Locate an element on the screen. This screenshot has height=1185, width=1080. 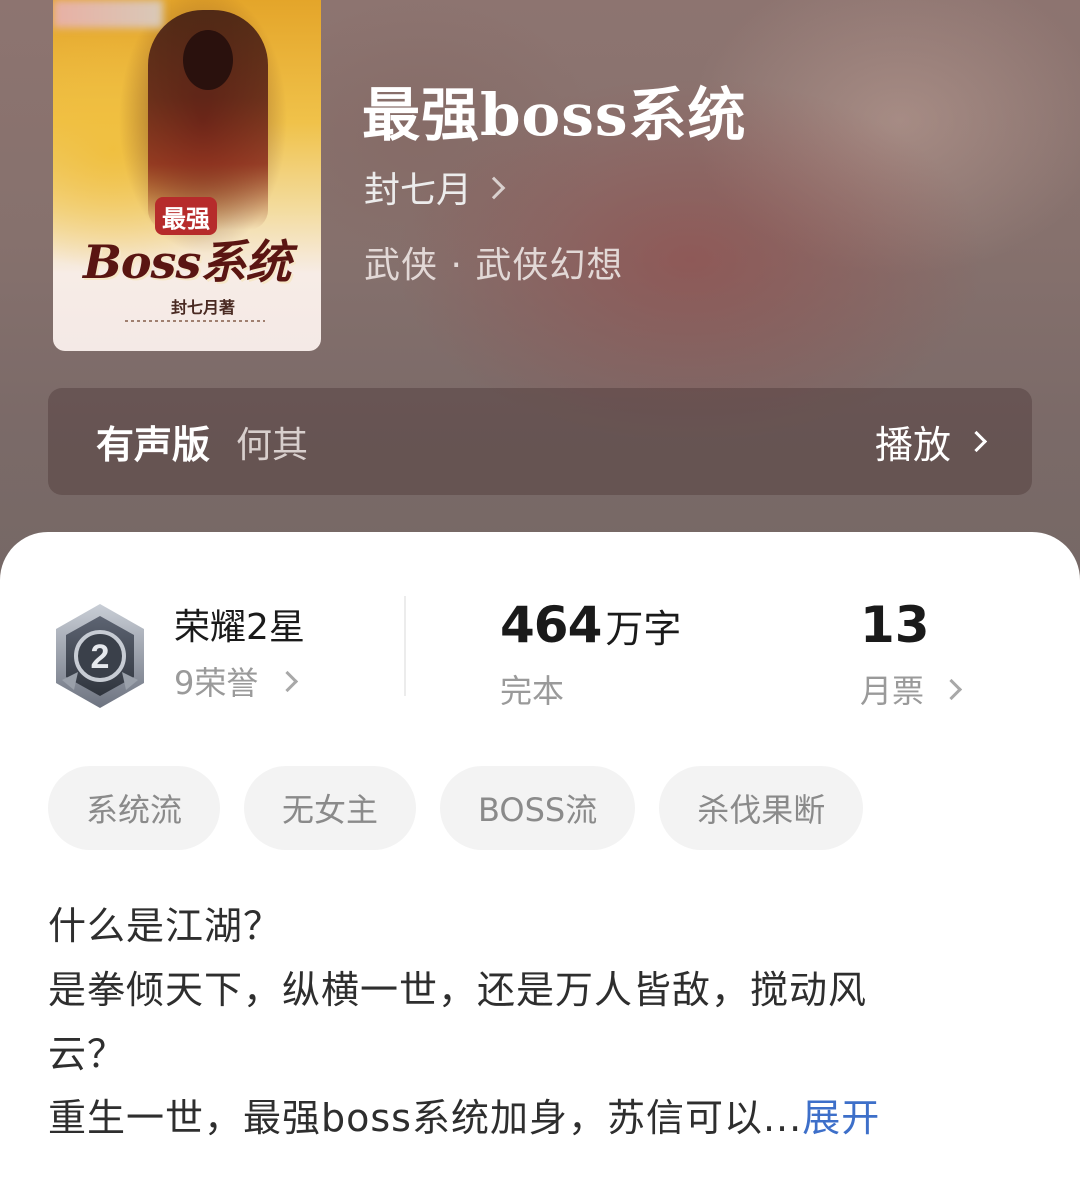
word-count-unit: 万字 is located at coordinates (643, 629).